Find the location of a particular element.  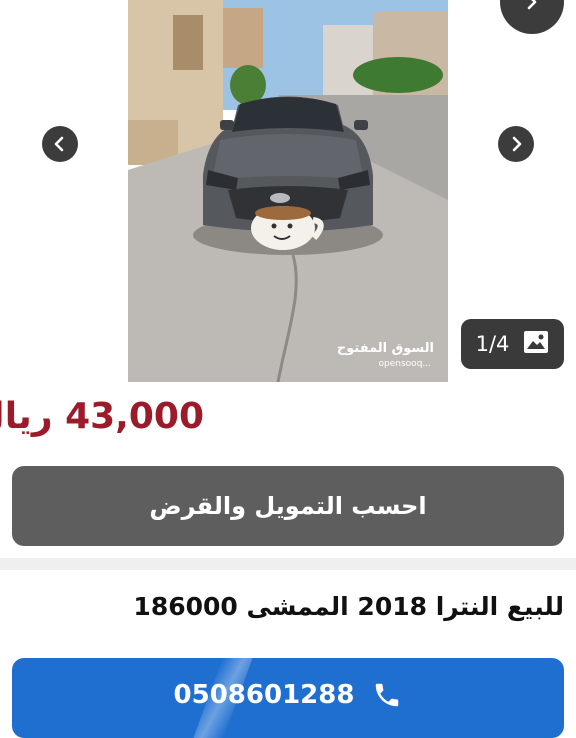

chevron-left-icon is located at coordinates (60, 144).